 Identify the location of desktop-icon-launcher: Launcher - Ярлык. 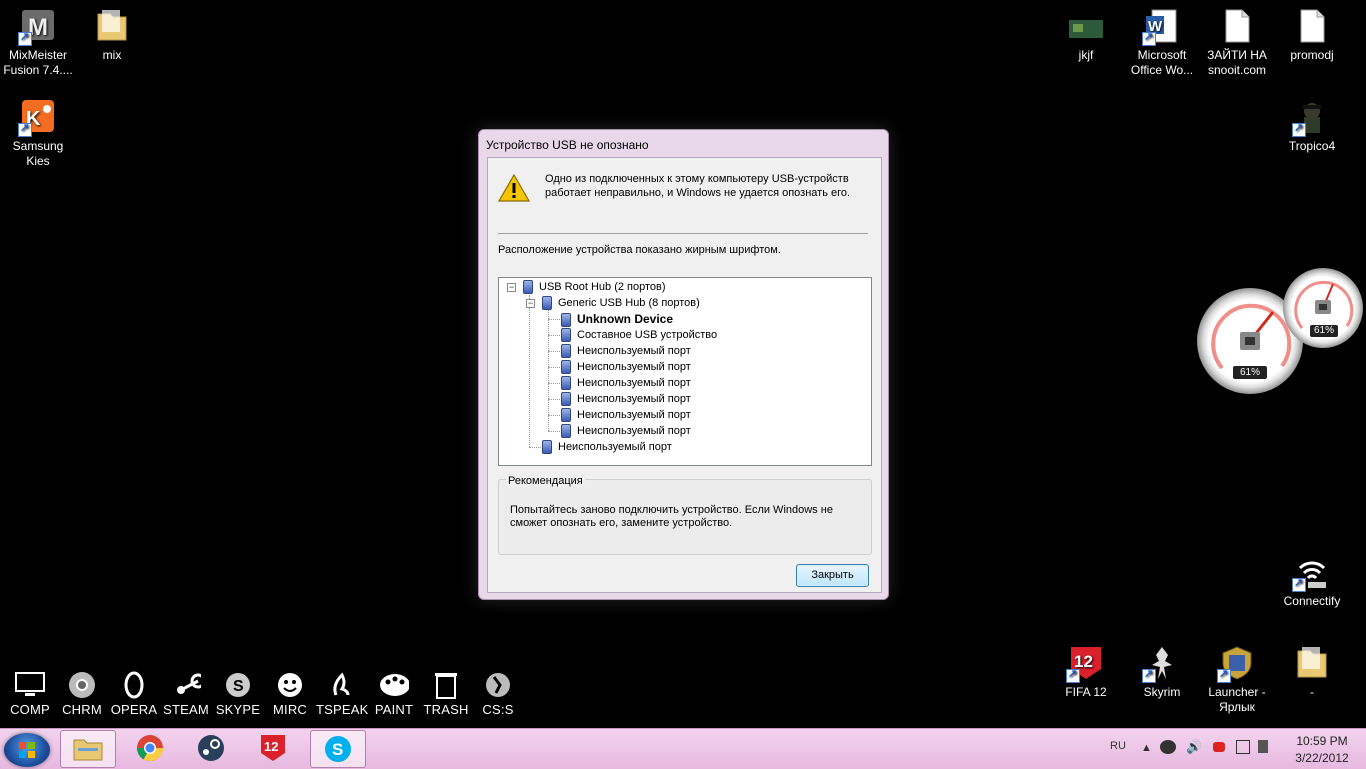
(1237, 680).